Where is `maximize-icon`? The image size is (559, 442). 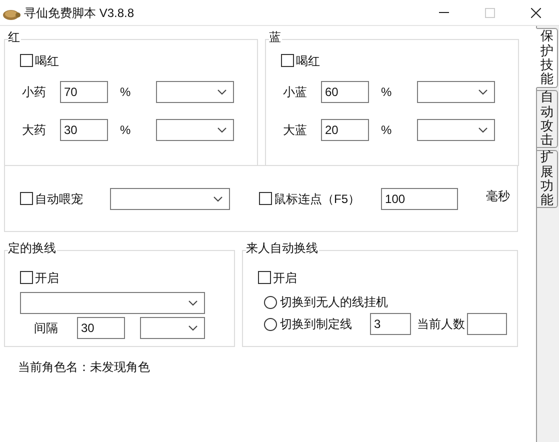
maximize-icon is located at coordinates (490, 13).